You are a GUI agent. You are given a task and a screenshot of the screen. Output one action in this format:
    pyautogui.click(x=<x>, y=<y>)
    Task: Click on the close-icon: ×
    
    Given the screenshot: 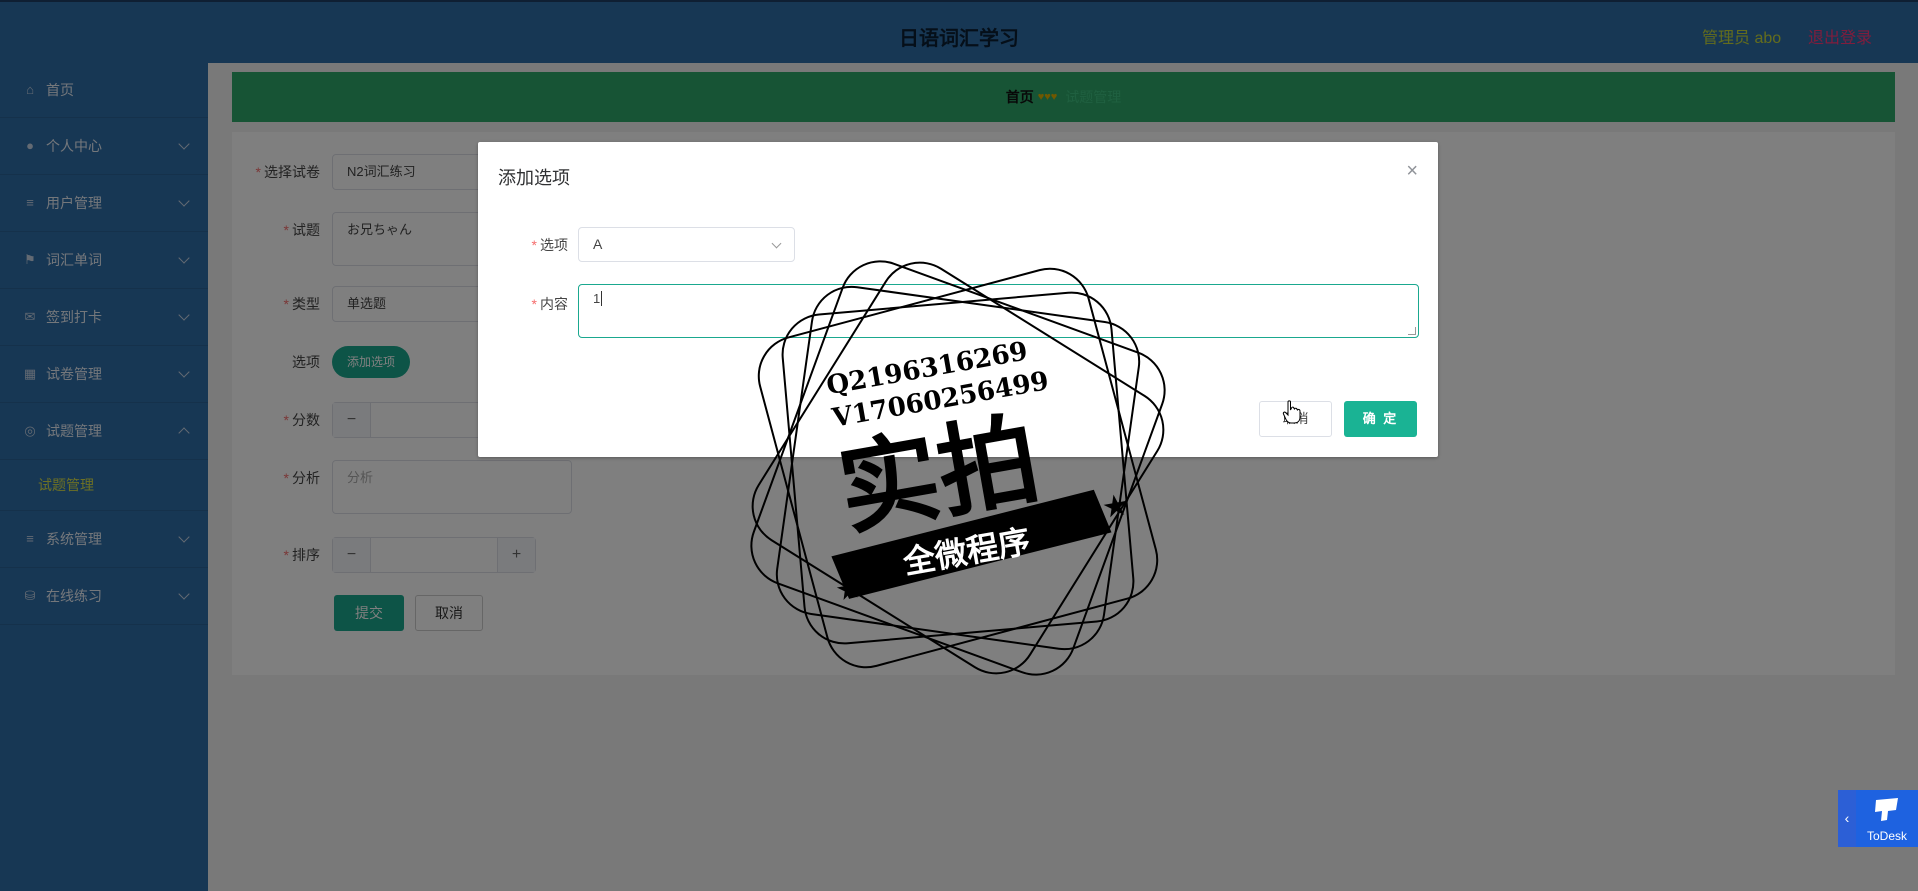 What is the action you would take?
    pyautogui.click(x=1412, y=171)
    